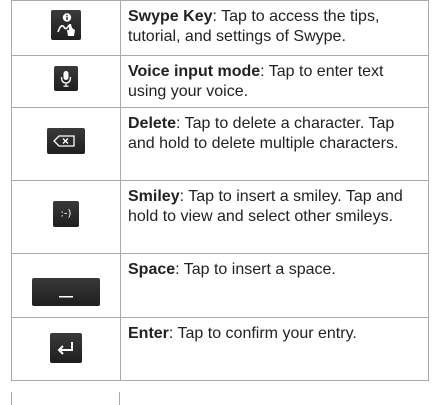 This screenshot has height=405, width=444. Describe the element at coordinates (170, 16) in the screenshot. I see `key-term: Swype Key` at that location.